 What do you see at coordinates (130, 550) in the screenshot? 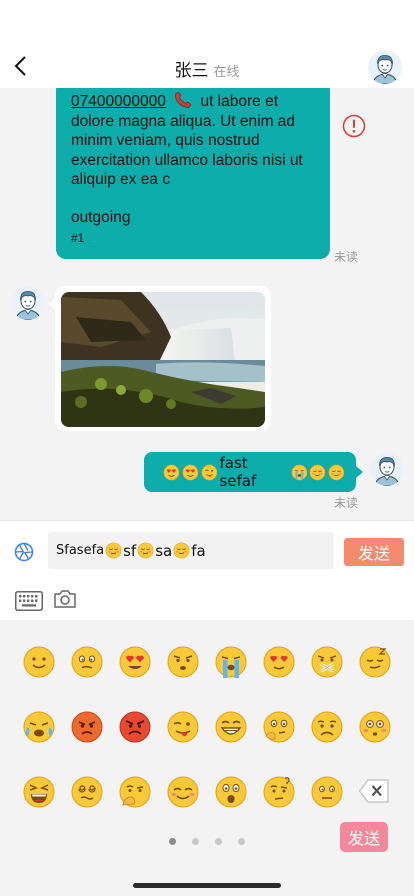
I see `input-text-2: sf` at bounding box center [130, 550].